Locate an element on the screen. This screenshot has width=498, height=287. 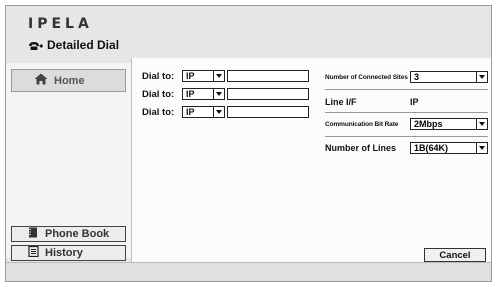
lines-value: 1B(64K) is located at coordinates (431, 148).